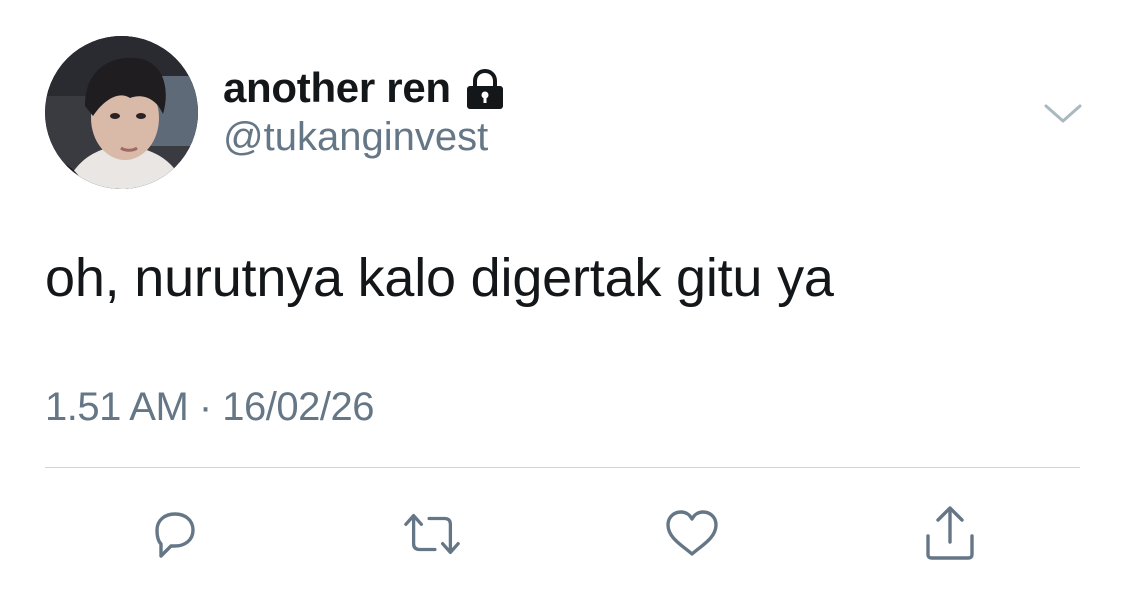 This screenshot has height=601, width=1125. Describe the element at coordinates (337, 88) in the screenshot. I see `display-name: another ren` at that location.